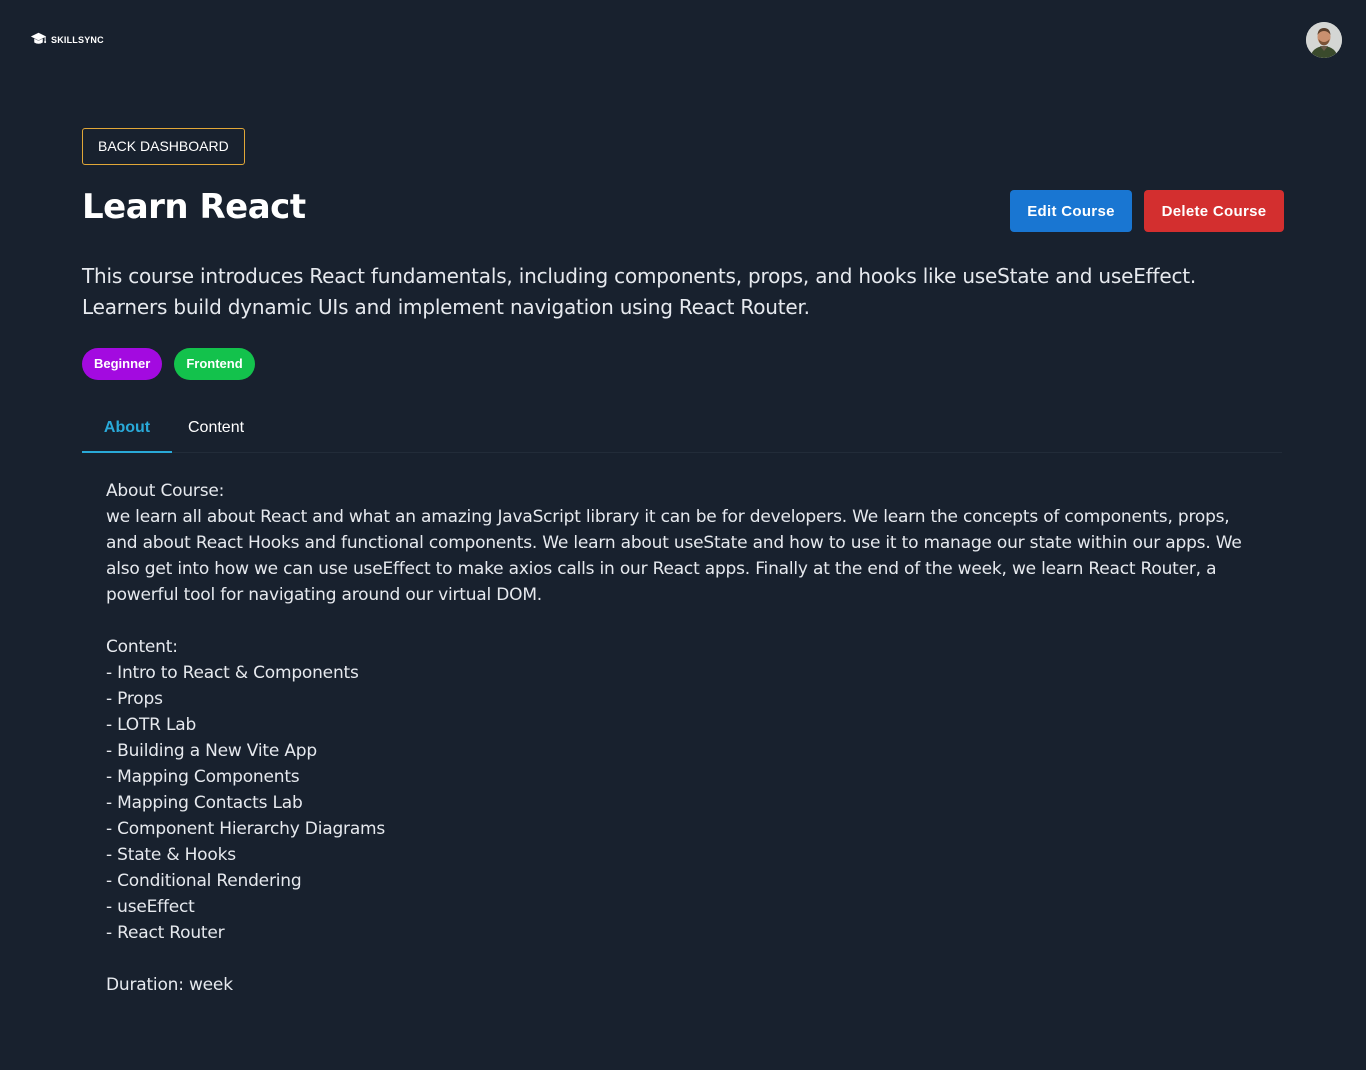 The height and width of the screenshot is (1070, 1366). I want to click on course-actions: Edit Course Delete Course, so click(1147, 211).